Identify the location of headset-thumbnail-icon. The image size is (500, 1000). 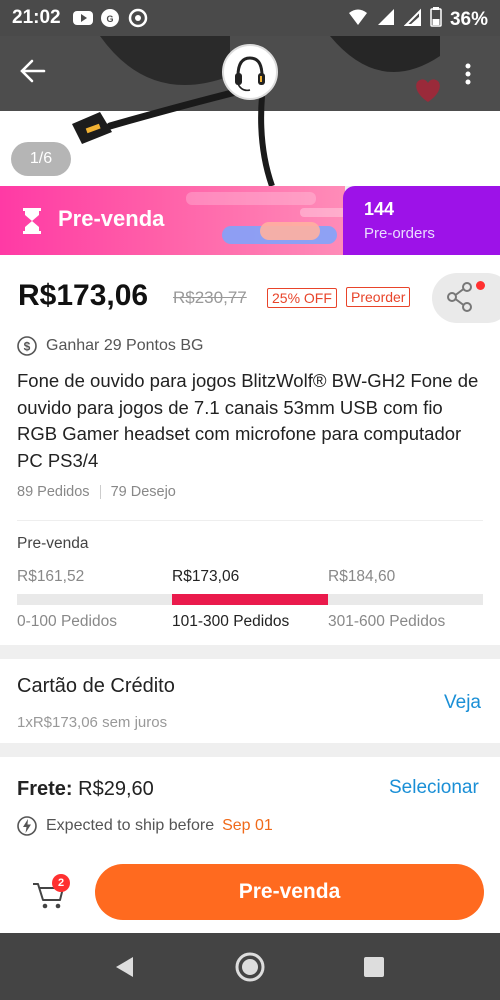
(250, 74).